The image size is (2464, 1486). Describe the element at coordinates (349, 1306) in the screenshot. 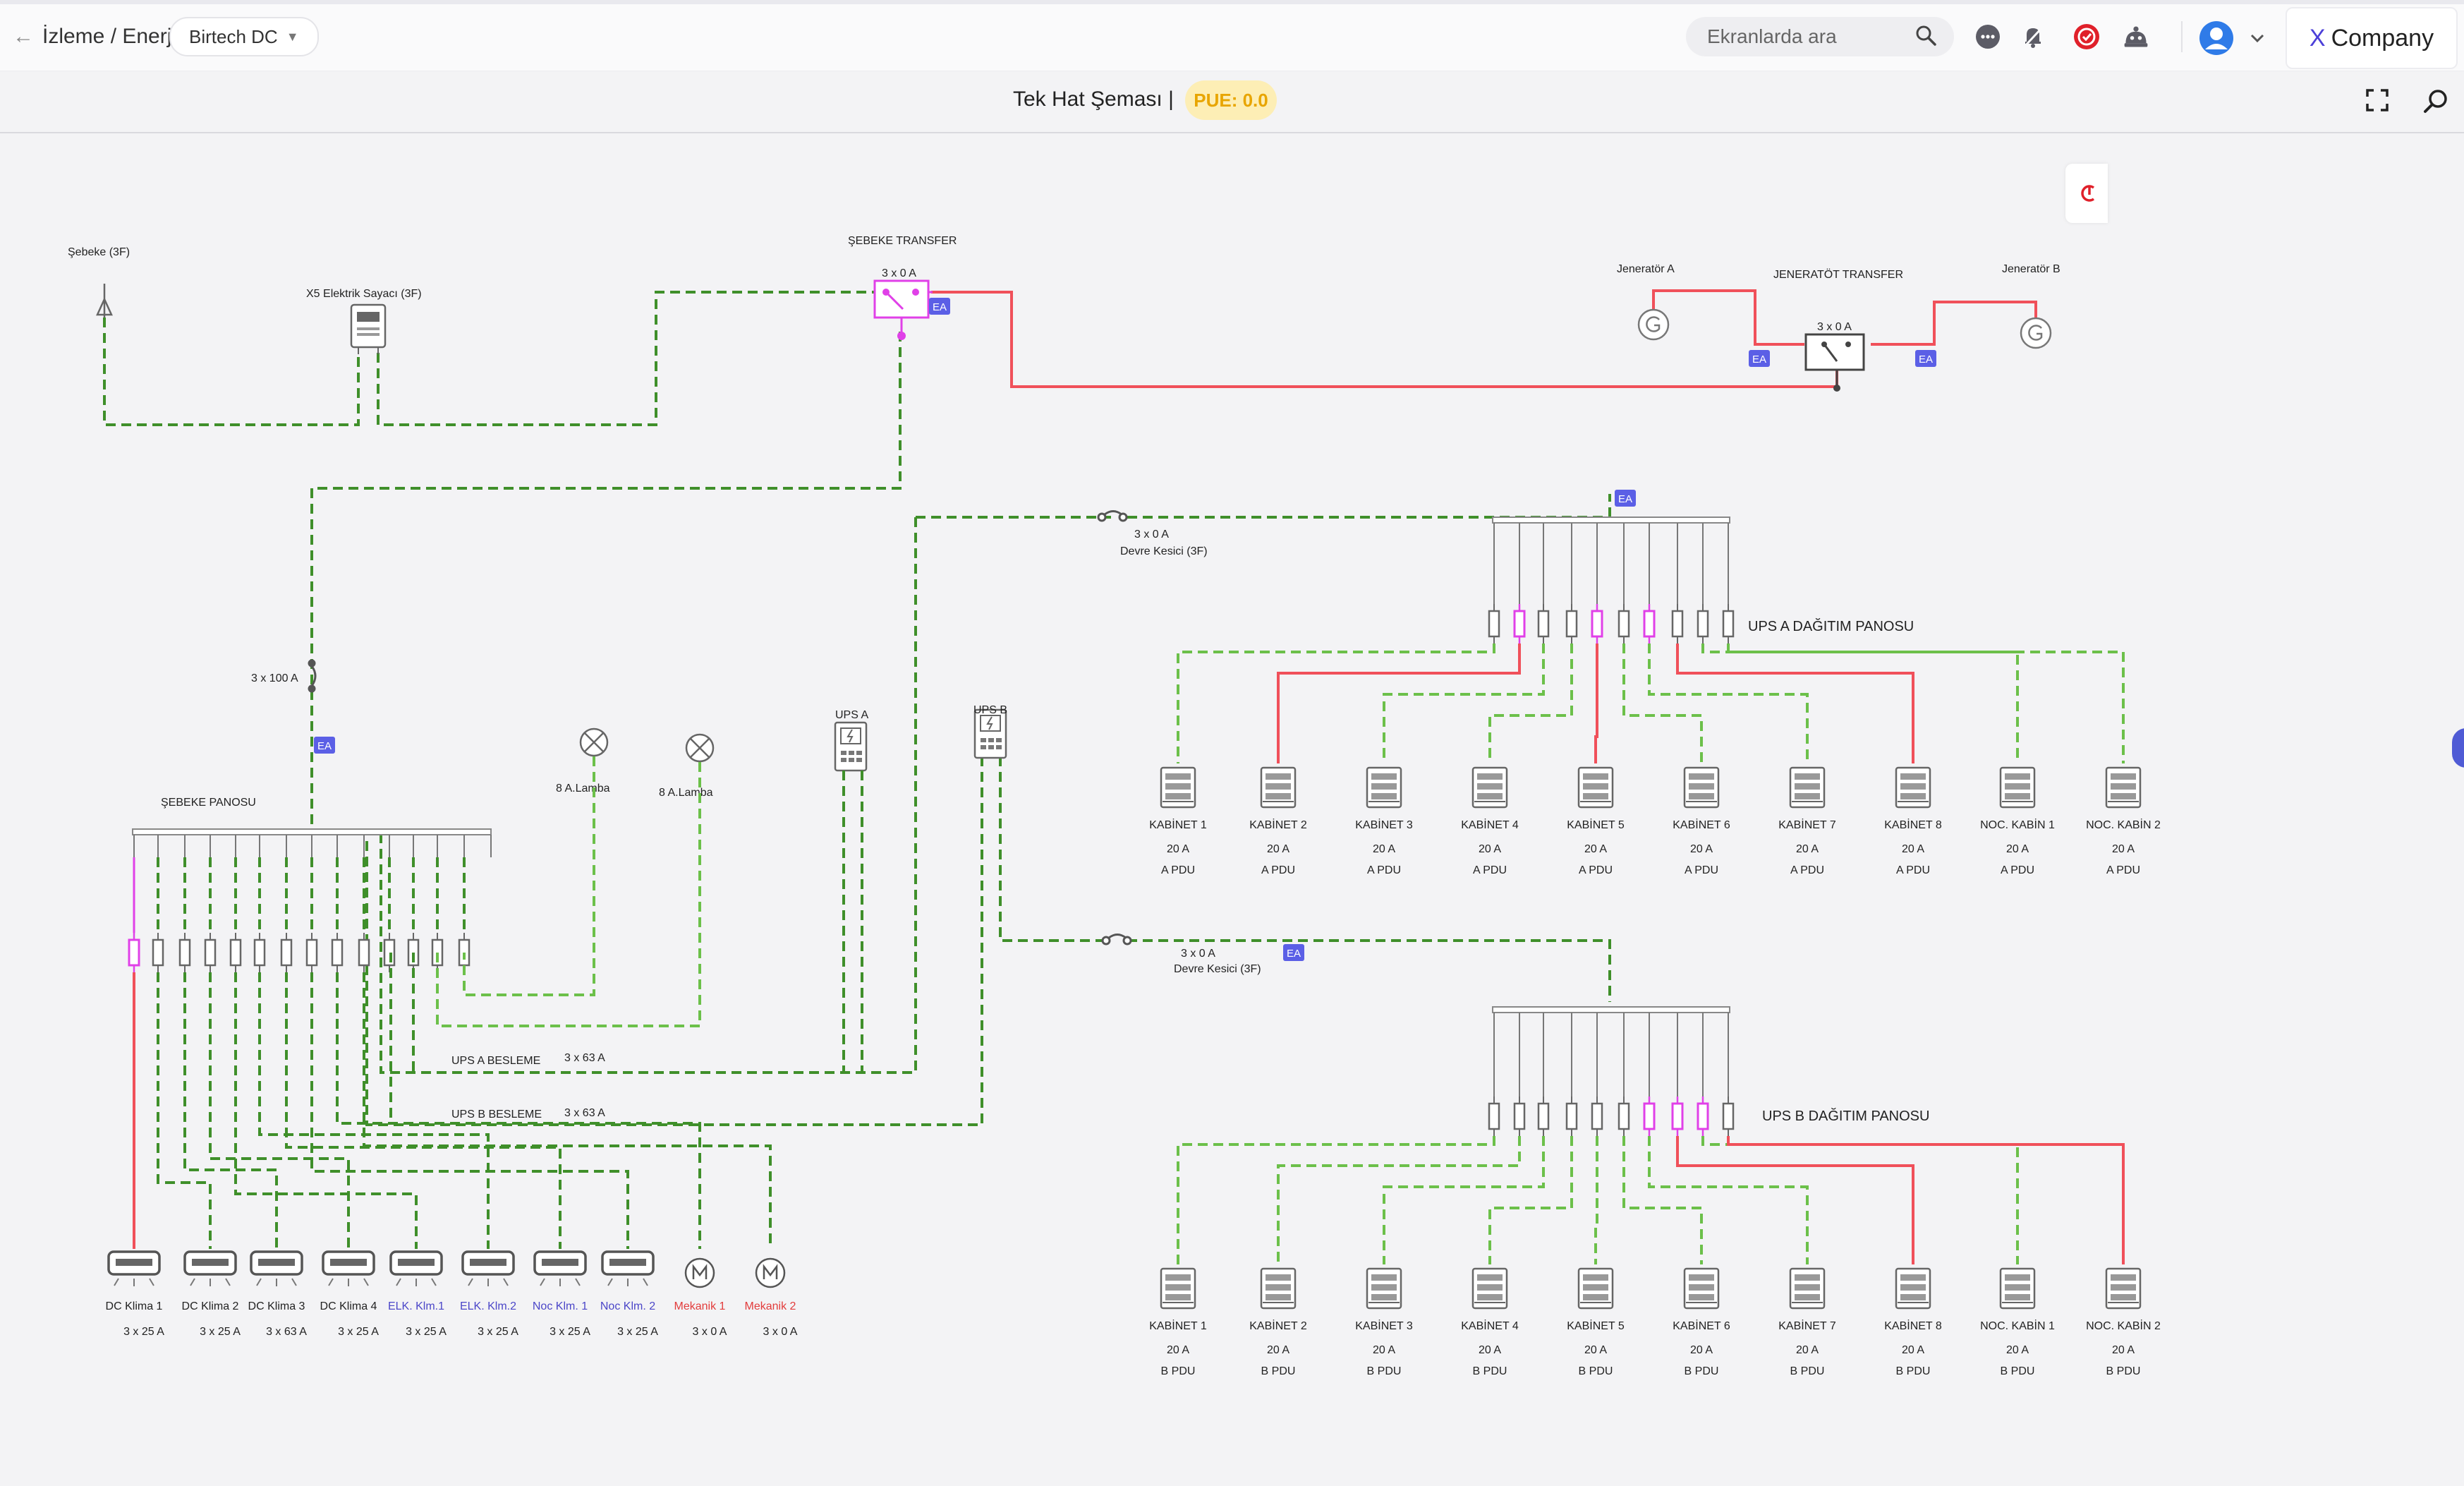

I see `load-name: DC Klima 4` at that location.